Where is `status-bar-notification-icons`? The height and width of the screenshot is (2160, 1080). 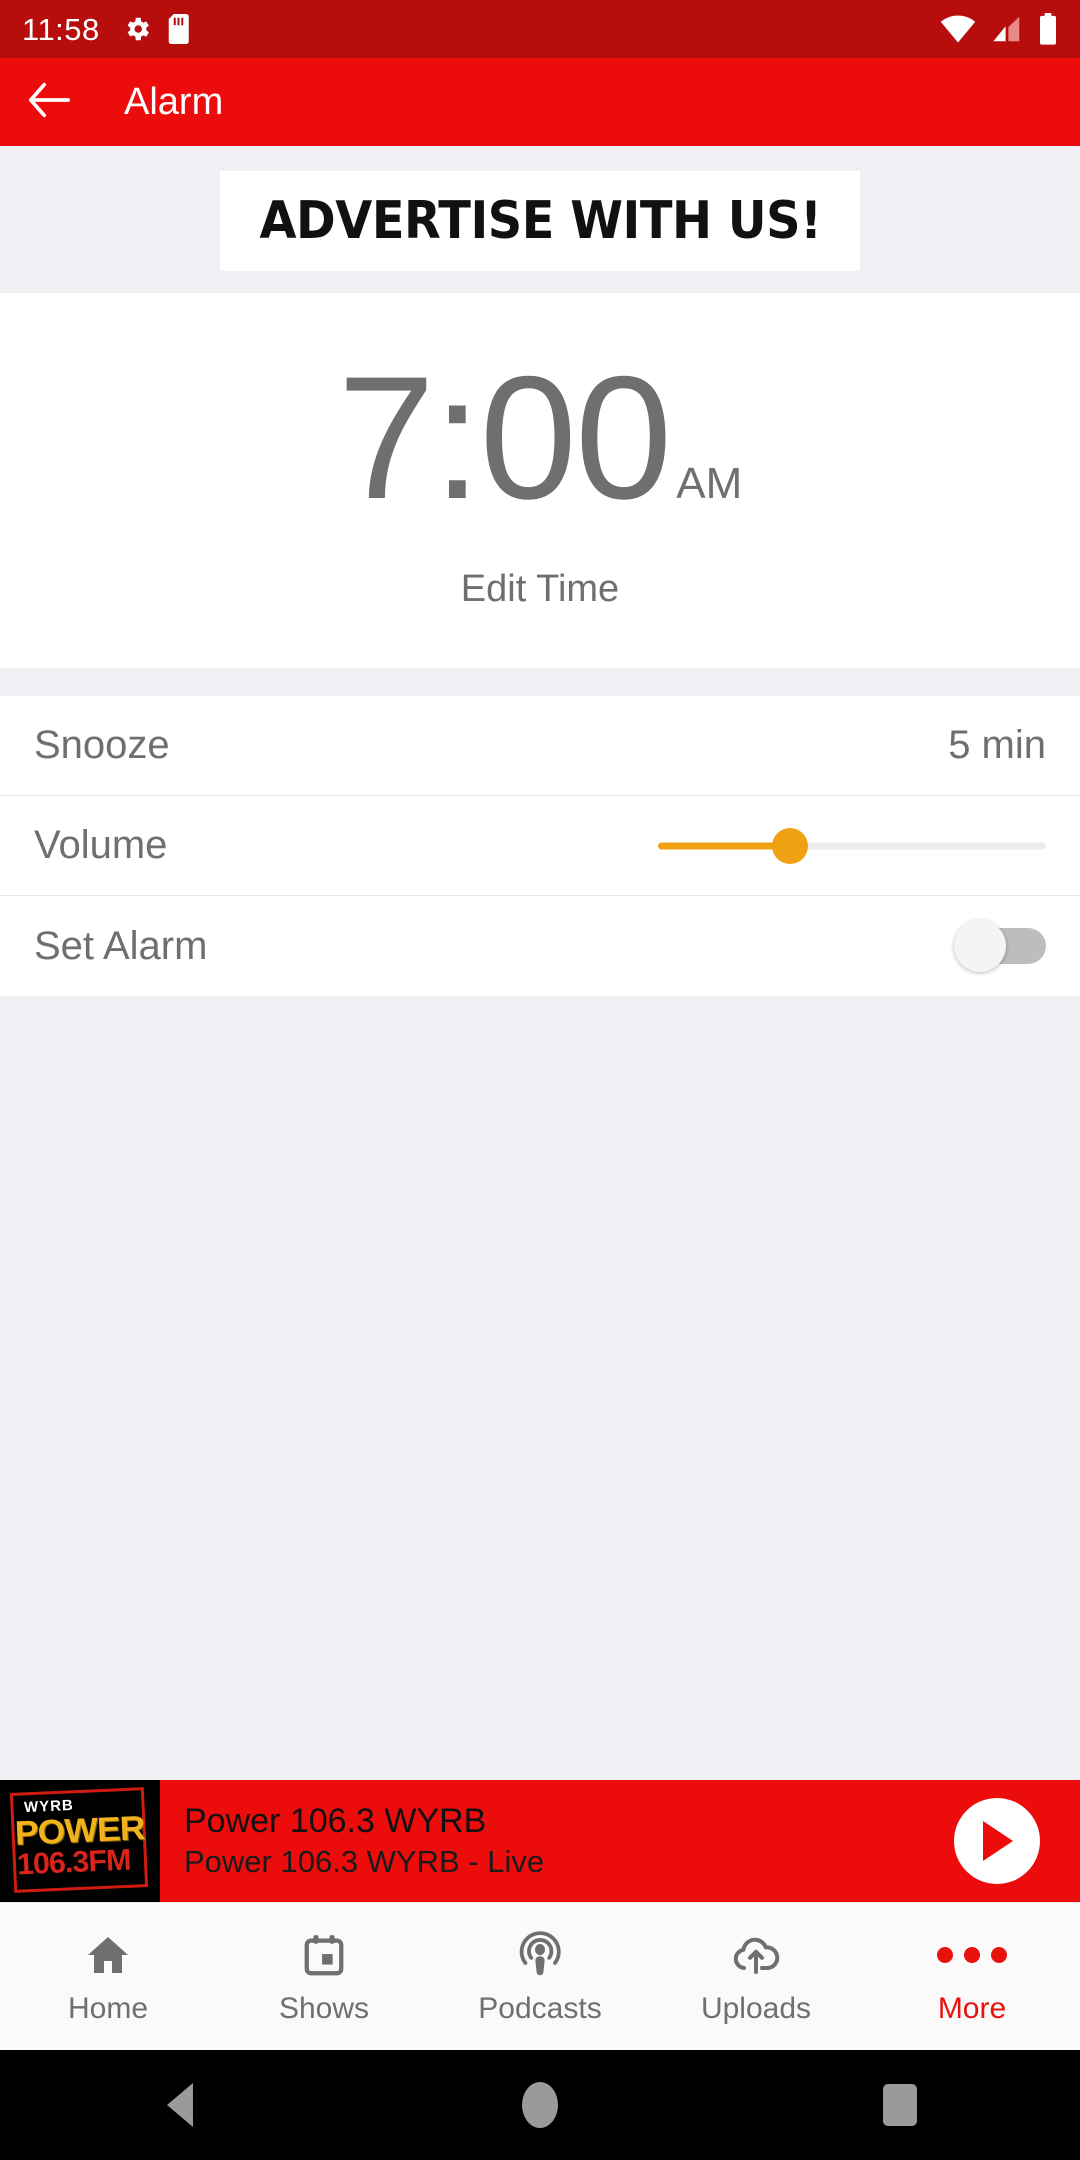 status-bar-notification-icons is located at coordinates (157, 29).